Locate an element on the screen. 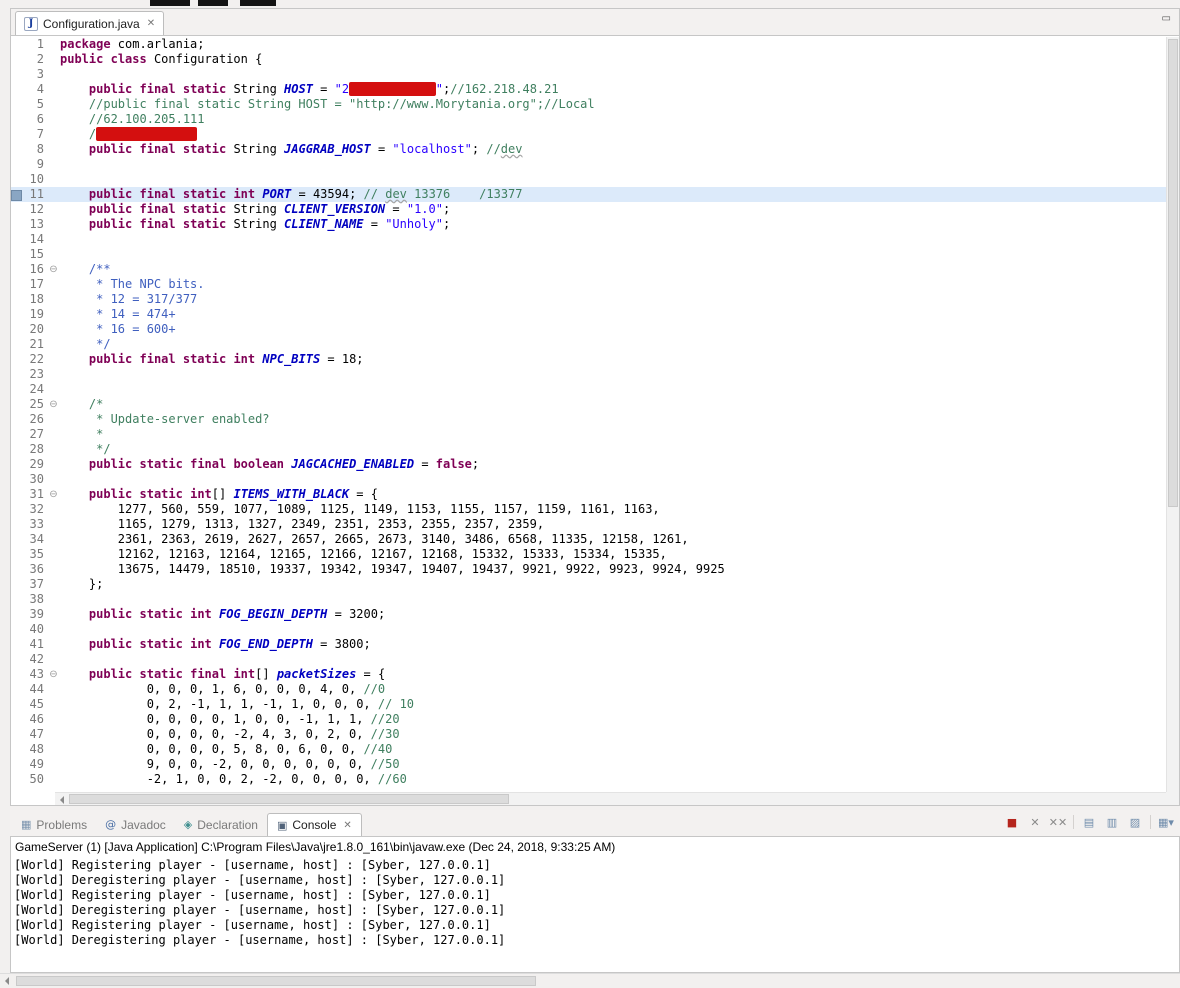  code-line: 9 is located at coordinates (588, 164).